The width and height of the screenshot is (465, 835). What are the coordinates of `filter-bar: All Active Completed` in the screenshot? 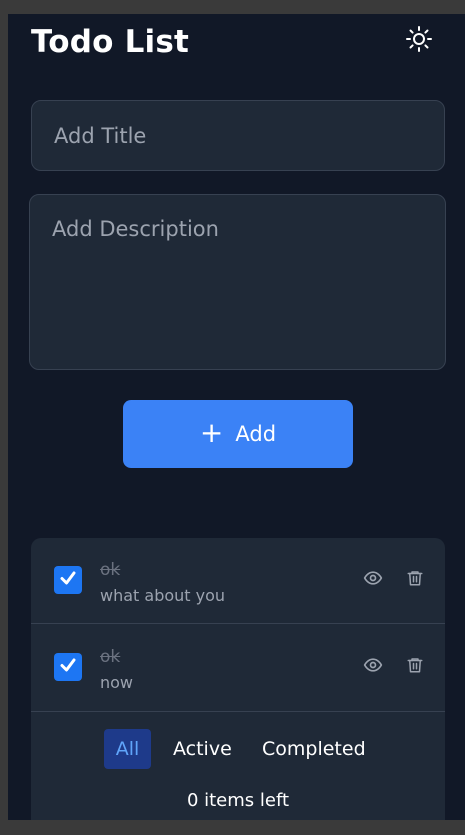 It's located at (238, 743).